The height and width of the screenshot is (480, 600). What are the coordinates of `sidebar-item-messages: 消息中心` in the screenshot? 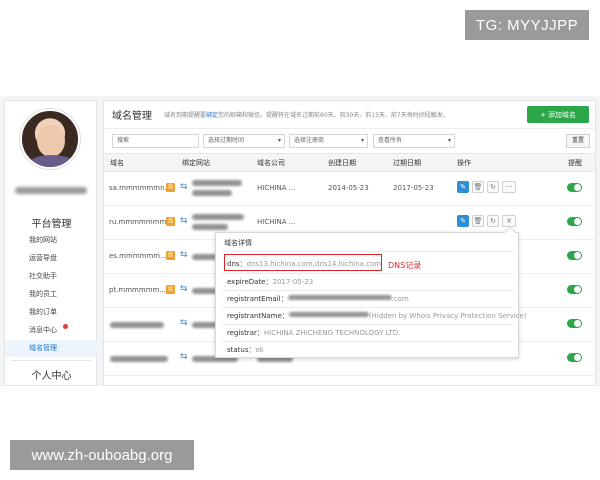 It's located at (51, 330).